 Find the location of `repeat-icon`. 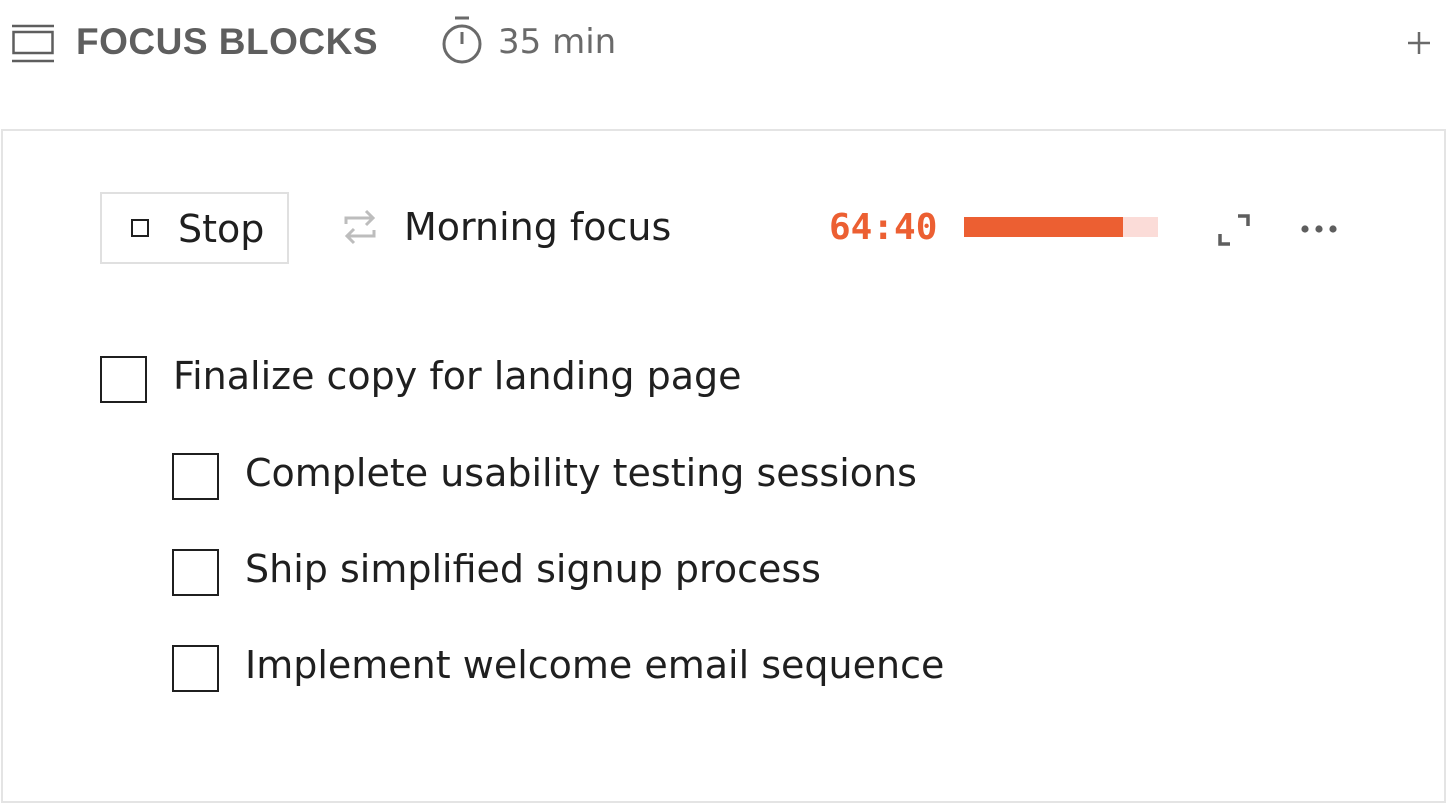

repeat-icon is located at coordinates (360, 227).